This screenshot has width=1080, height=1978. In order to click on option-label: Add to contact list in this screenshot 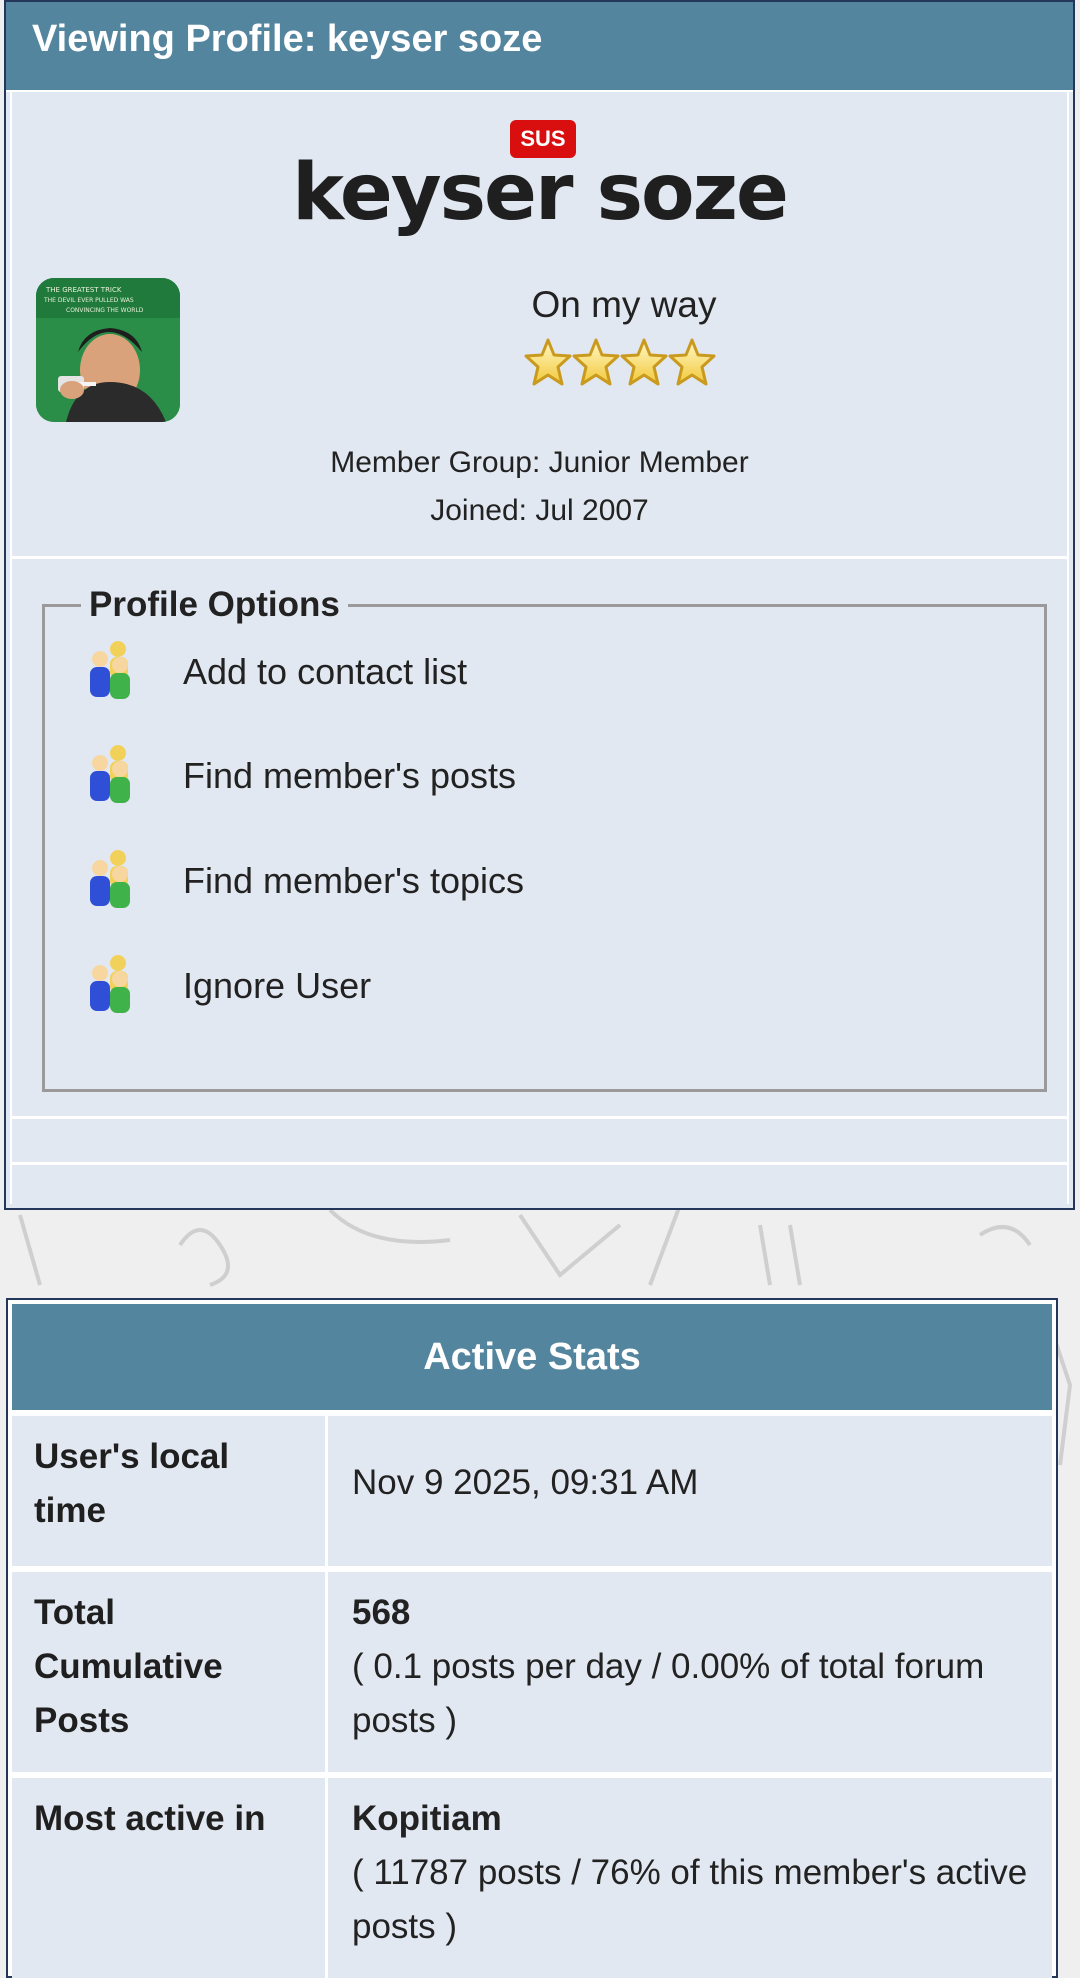, I will do `click(325, 671)`.